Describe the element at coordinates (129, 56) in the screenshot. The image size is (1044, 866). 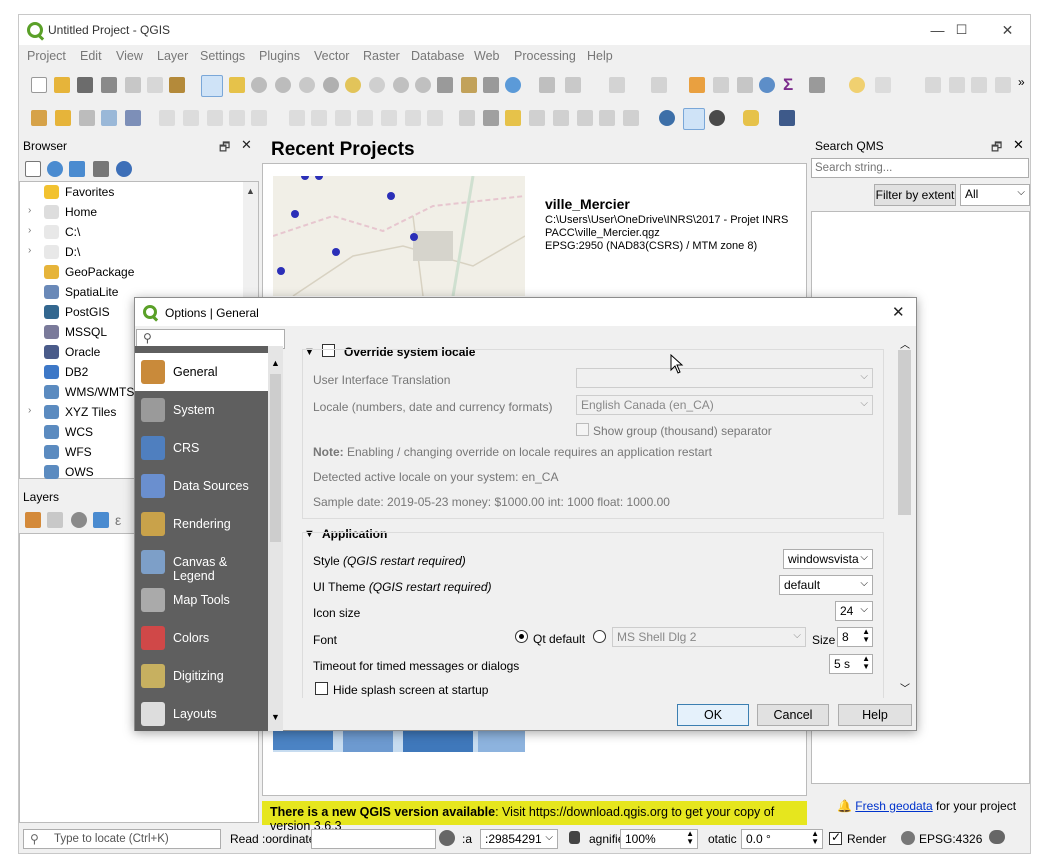
I see `menu-view: View` at that location.